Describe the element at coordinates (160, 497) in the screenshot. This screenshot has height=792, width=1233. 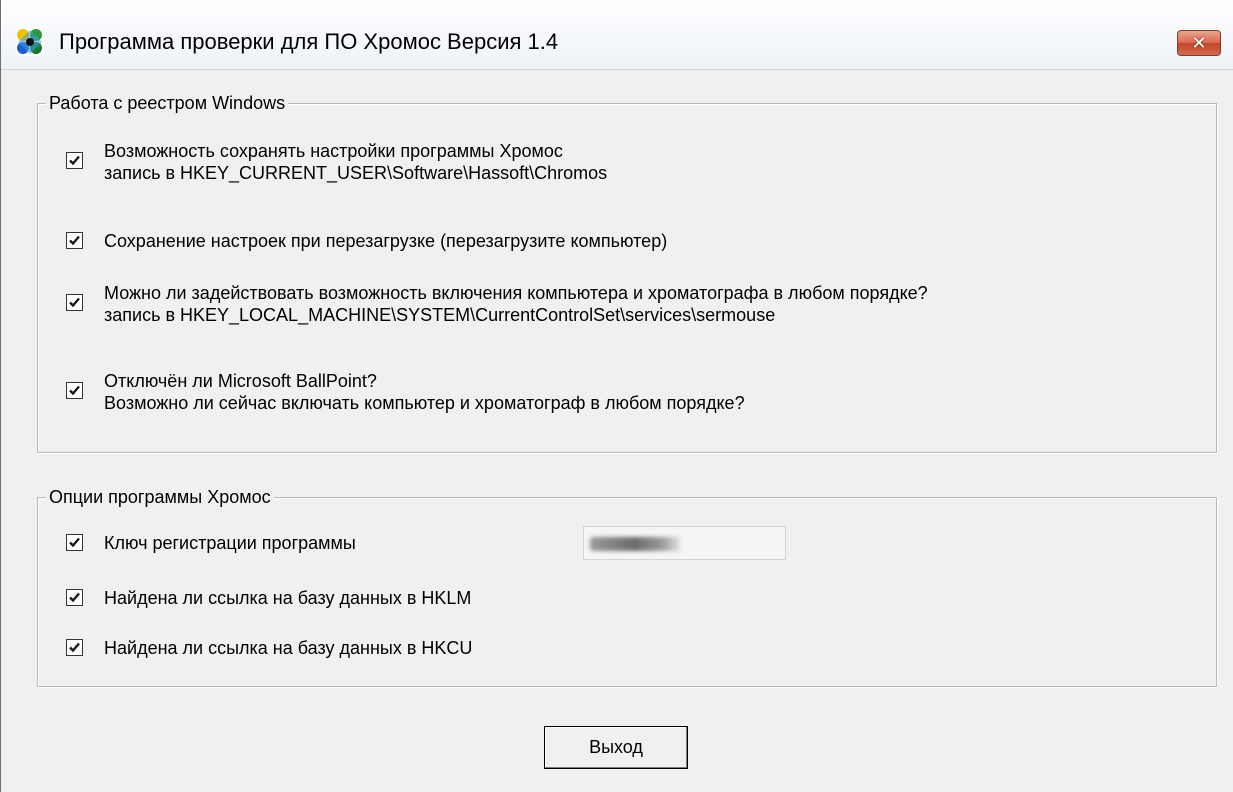
I see `options-group-legend: Опции программы Хромос` at that location.